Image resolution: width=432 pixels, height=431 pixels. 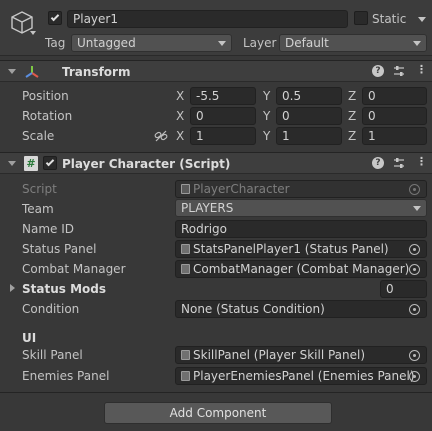 What do you see at coordinates (74, 269) in the screenshot?
I see `combat-manager-label: Combat Manager` at bounding box center [74, 269].